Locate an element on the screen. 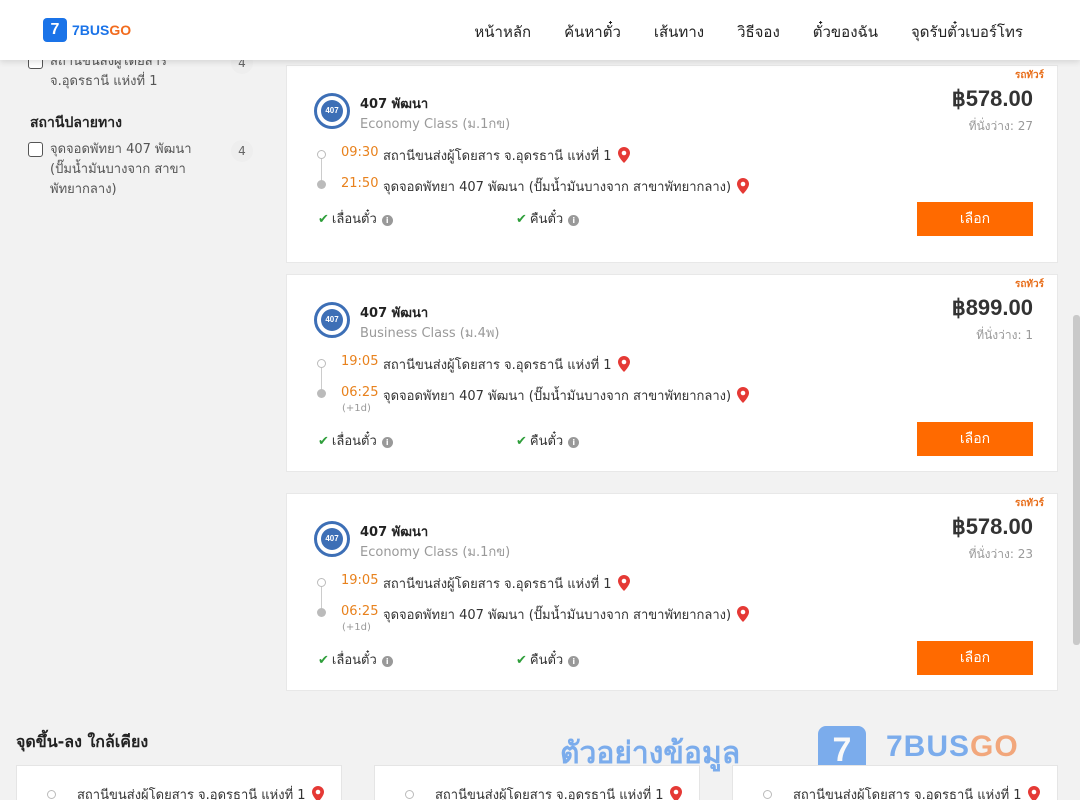 Image resolution: width=1080 pixels, height=800 pixels. bus-class: Business Class (ม.4พ) is located at coordinates (430, 333).